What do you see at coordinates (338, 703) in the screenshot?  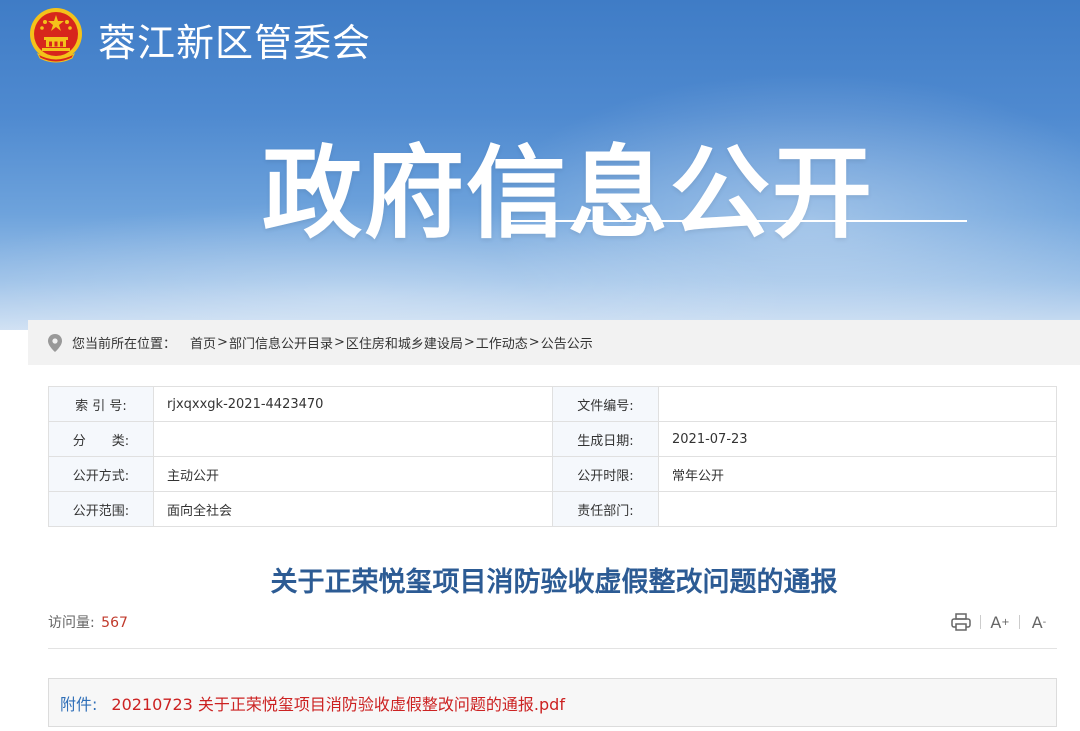 I see `attachment-link: 20210723 关于正荣悦玺项目消防验收虚假整改问题的通报.pdf` at bounding box center [338, 703].